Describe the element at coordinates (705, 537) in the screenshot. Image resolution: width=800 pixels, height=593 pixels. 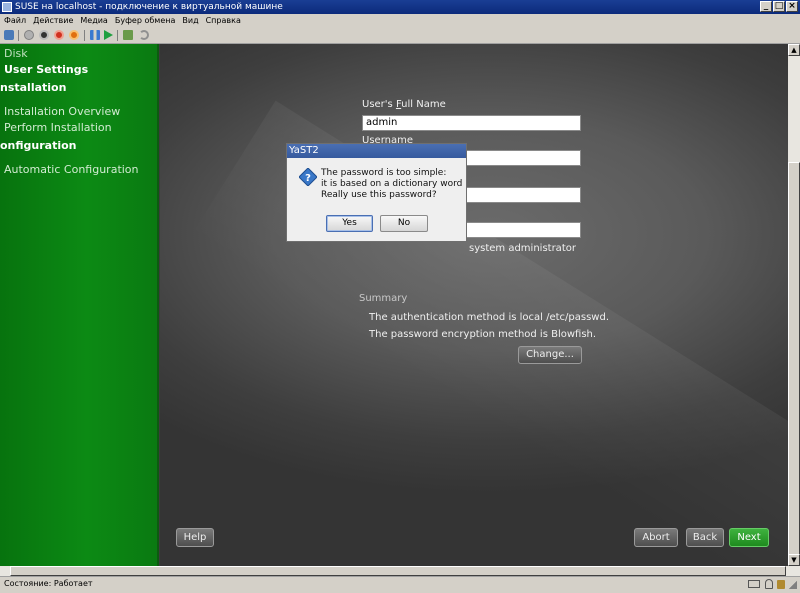
I see `back-button: Back` at that location.